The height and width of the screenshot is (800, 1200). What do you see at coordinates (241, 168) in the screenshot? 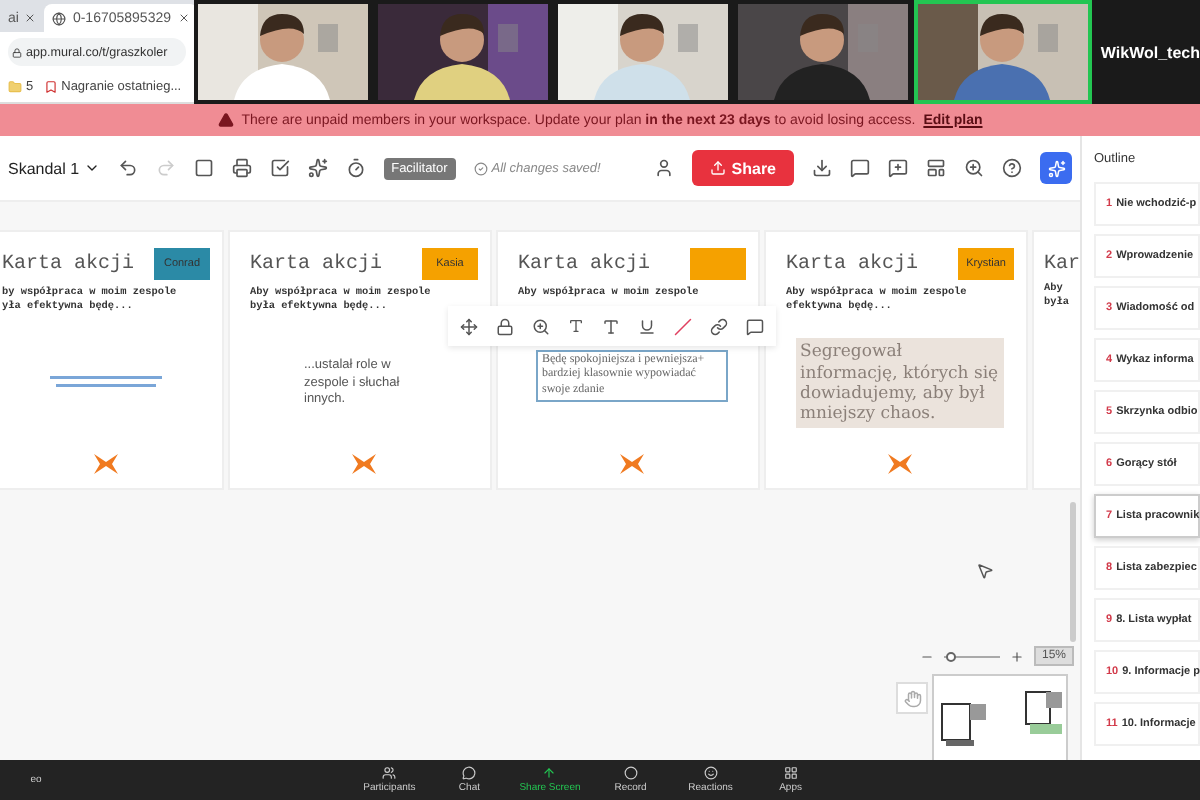
I see `printer-icon` at bounding box center [241, 168].